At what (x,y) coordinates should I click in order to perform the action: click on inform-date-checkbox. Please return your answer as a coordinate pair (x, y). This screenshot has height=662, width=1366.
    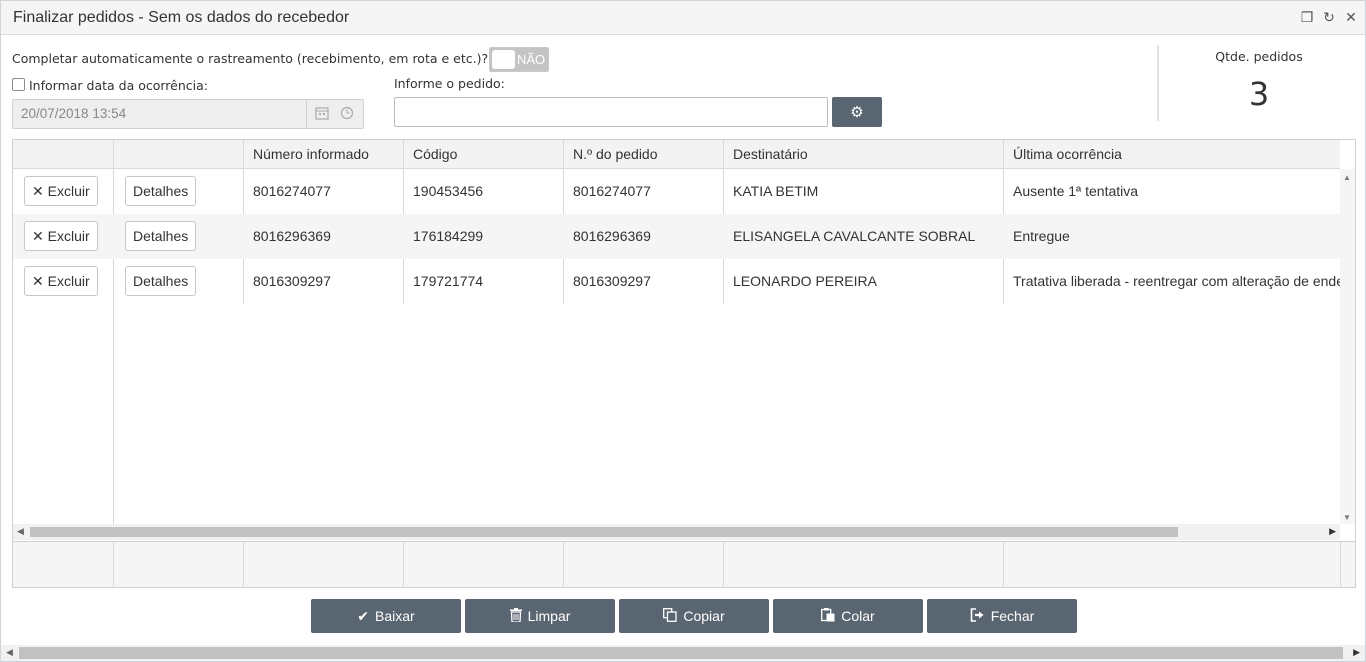
    Looking at the image, I should click on (18, 84).